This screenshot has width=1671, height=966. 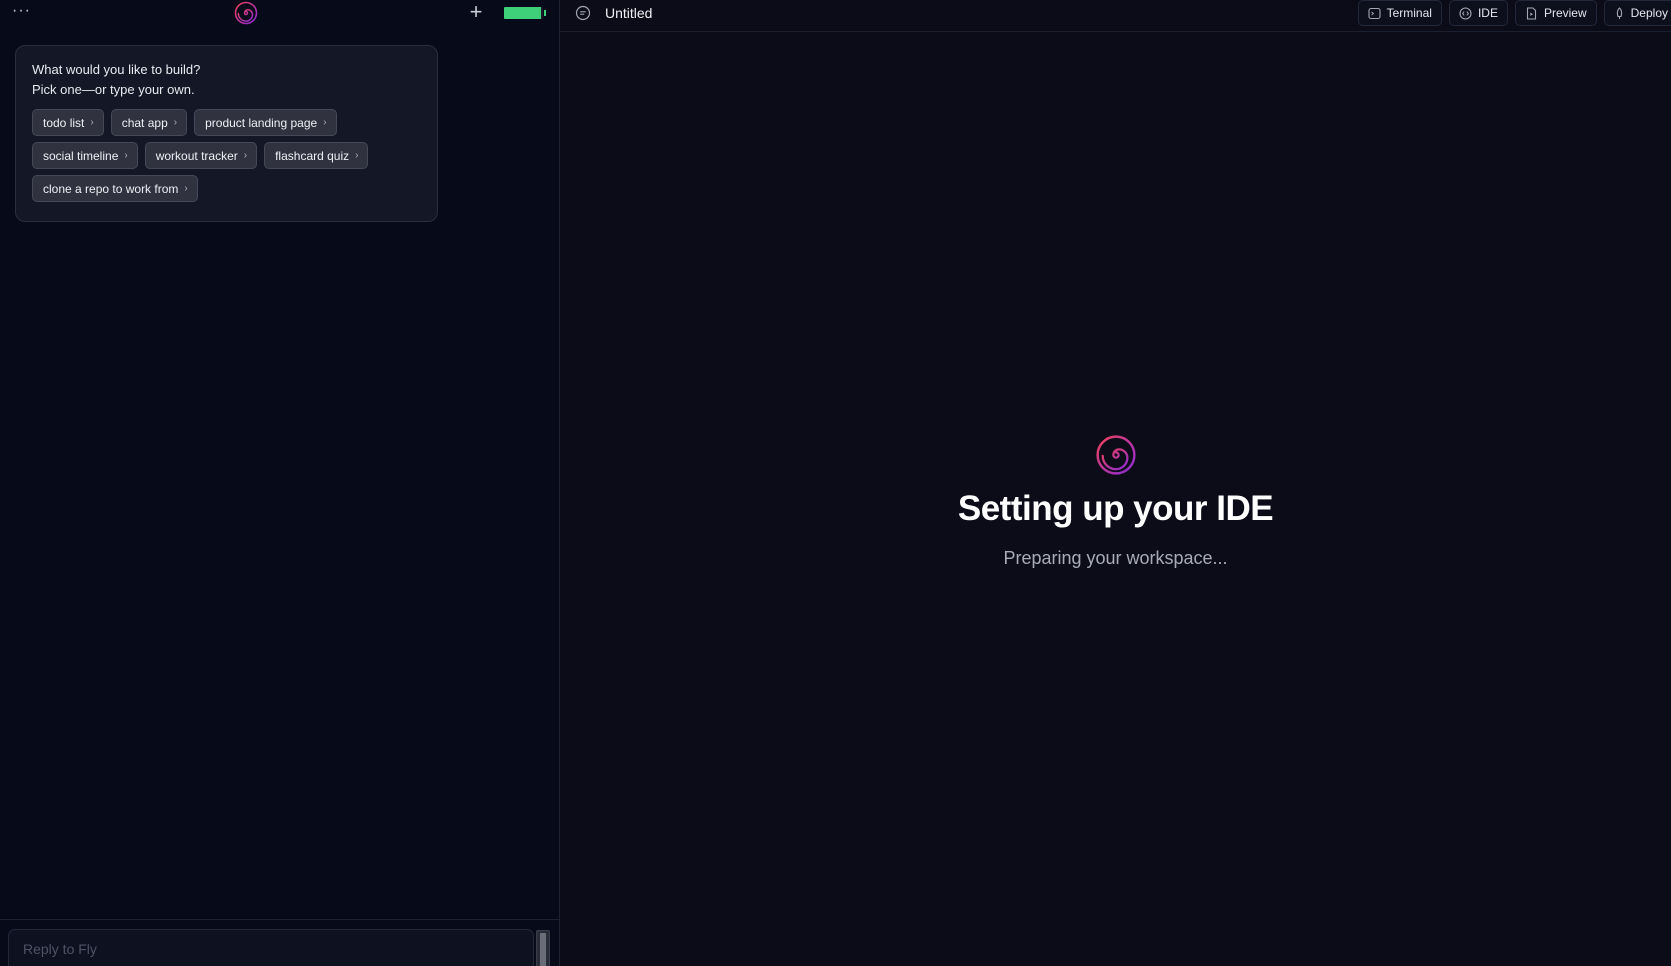 What do you see at coordinates (111, 188) in the screenshot?
I see `suggestion-label: clone a repo to work from` at bounding box center [111, 188].